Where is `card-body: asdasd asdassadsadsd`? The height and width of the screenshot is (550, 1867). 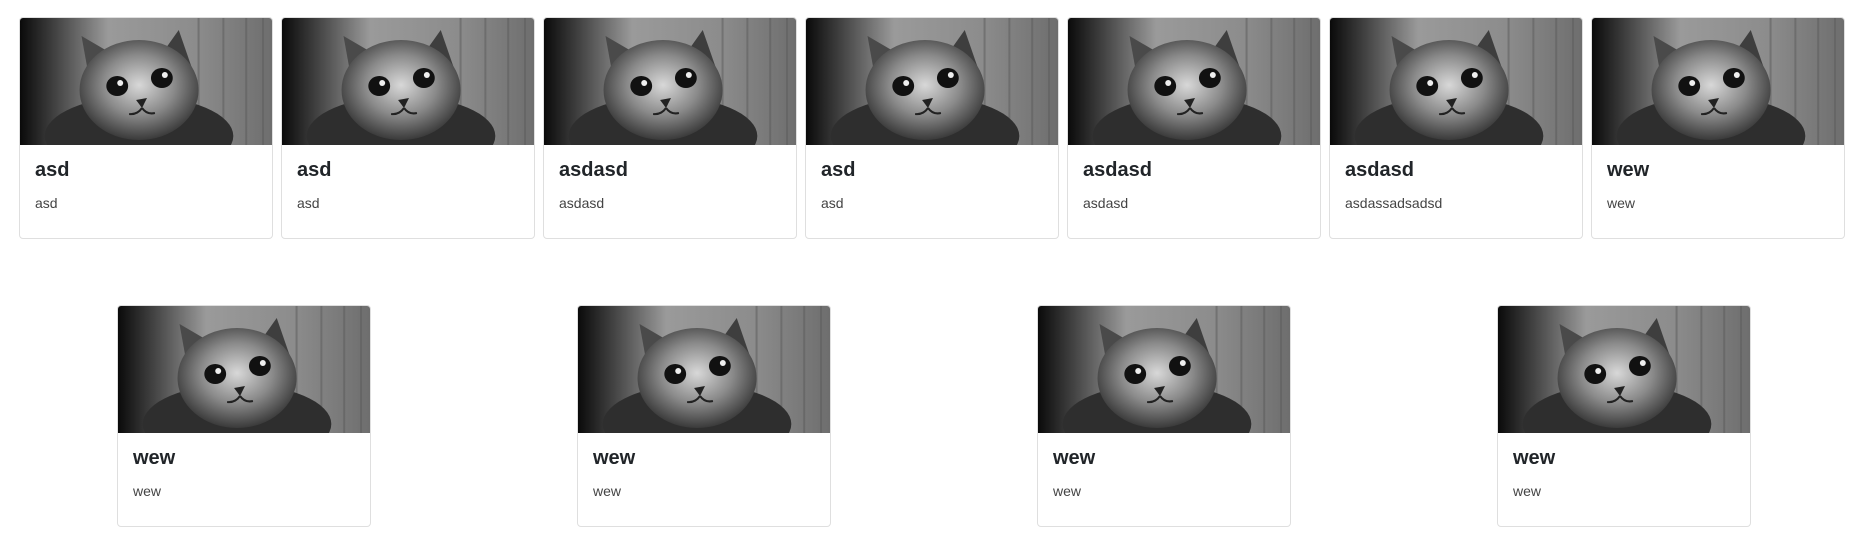
card-body: asdasd asdassadsadsd is located at coordinates (1456, 178).